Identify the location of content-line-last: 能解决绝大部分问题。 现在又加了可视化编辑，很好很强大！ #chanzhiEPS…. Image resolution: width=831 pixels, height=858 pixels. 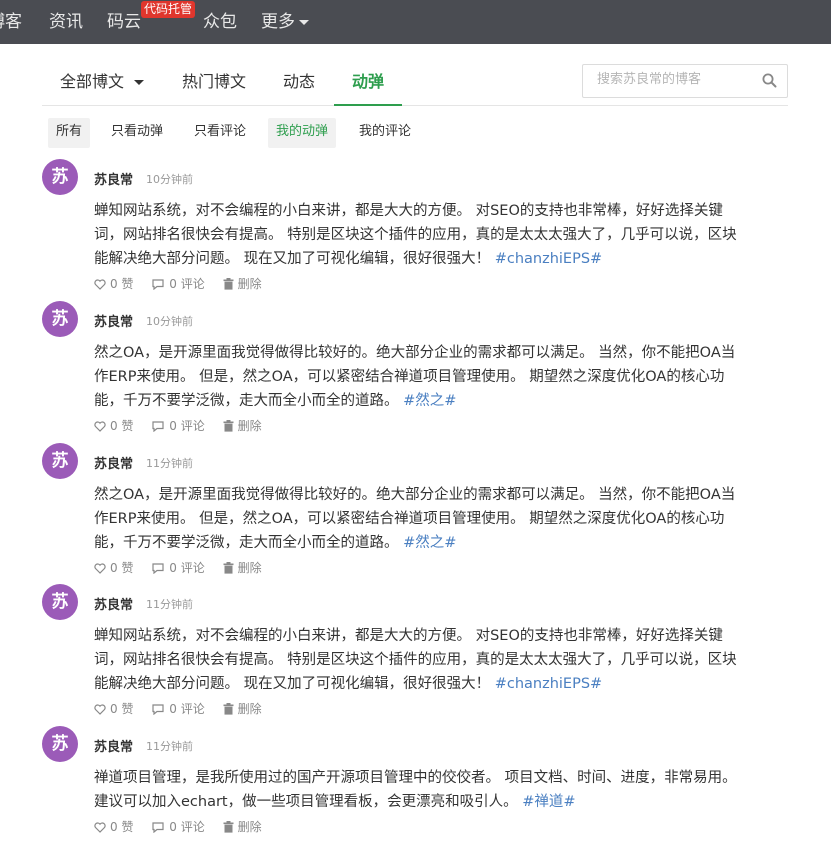
(439, 684).